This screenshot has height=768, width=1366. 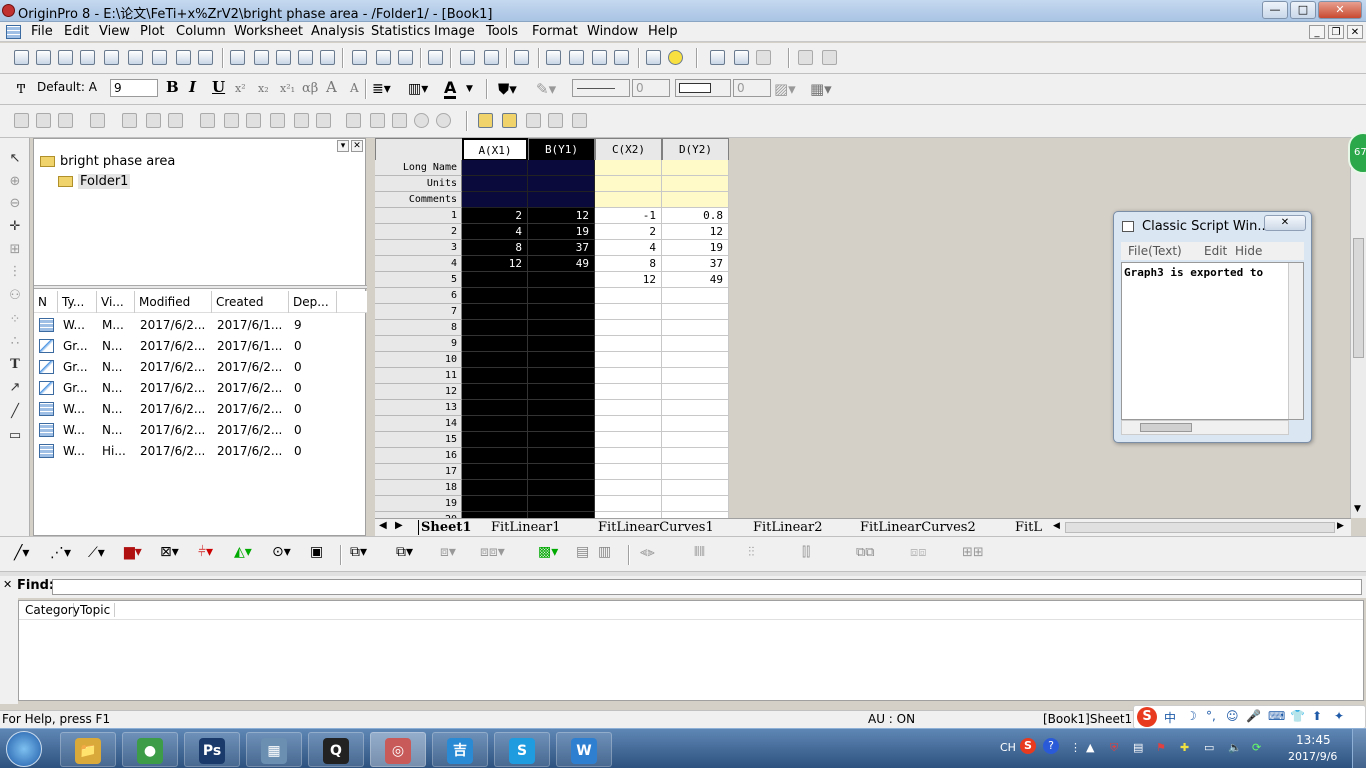 What do you see at coordinates (628, 232) in the screenshot?
I see `data-cell: 2` at bounding box center [628, 232].